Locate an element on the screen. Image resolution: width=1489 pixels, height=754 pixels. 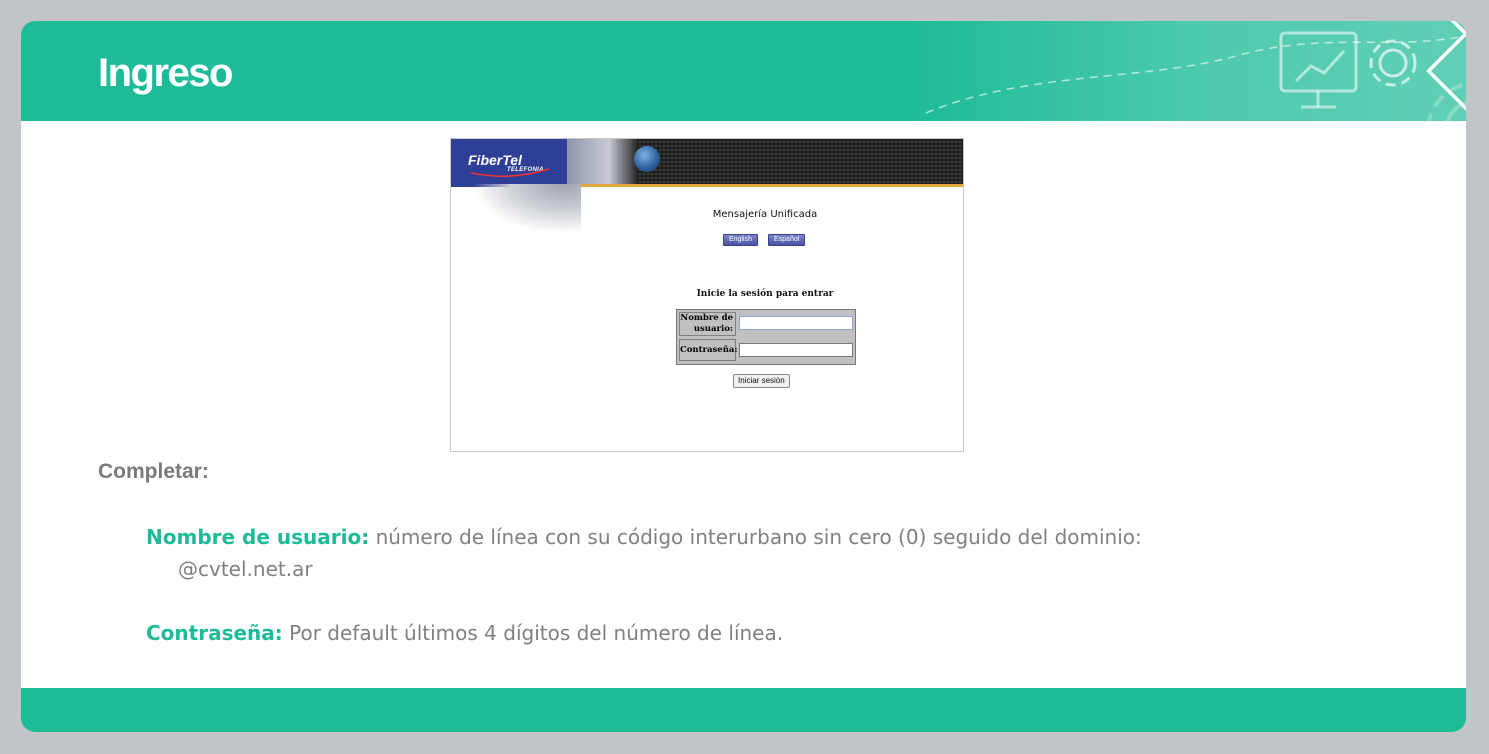
banner-gold-line is located at coordinates (765, 185).